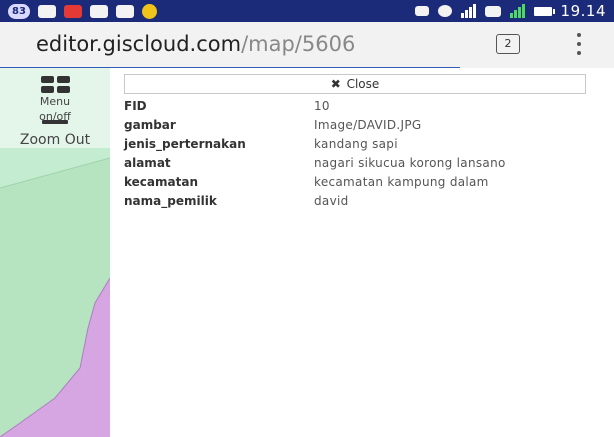  Describe the element at coordinates (444, 11) in the screenshot. I see `alarm-icon` at that location.